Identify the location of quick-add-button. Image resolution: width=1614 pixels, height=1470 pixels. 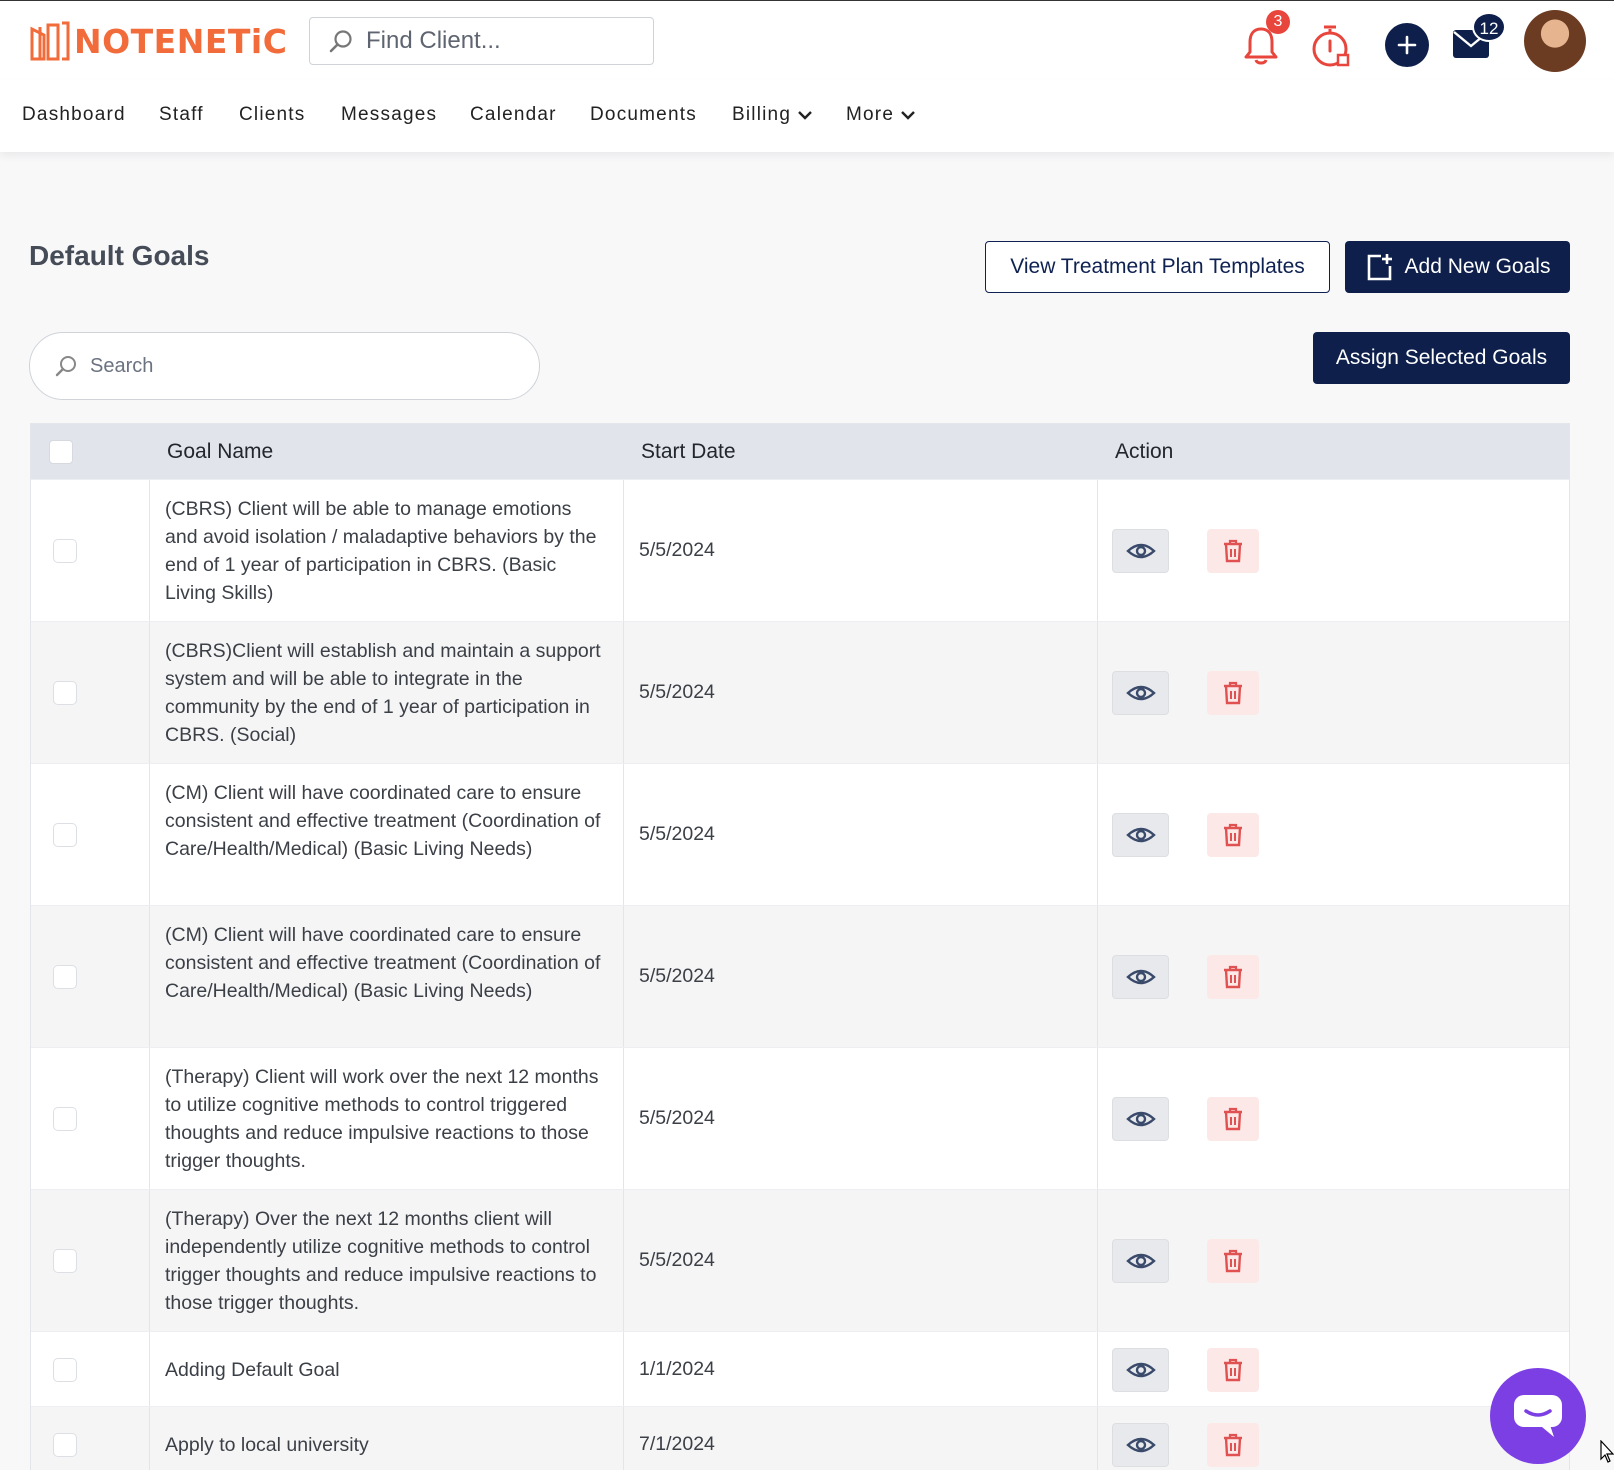
(1407, 45).